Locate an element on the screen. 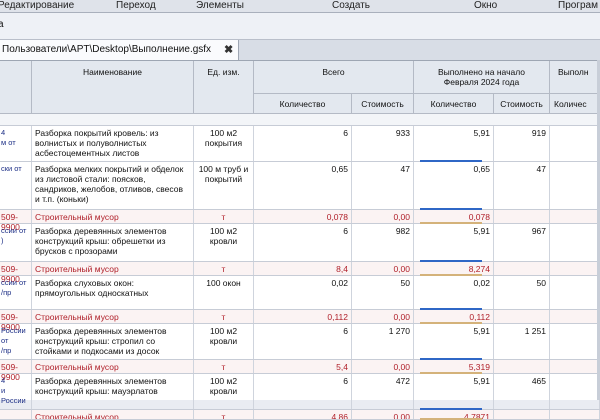 The width and height of the screenshot is (600, 420). row-code: 4 м от is located at coordinates (16, 143).